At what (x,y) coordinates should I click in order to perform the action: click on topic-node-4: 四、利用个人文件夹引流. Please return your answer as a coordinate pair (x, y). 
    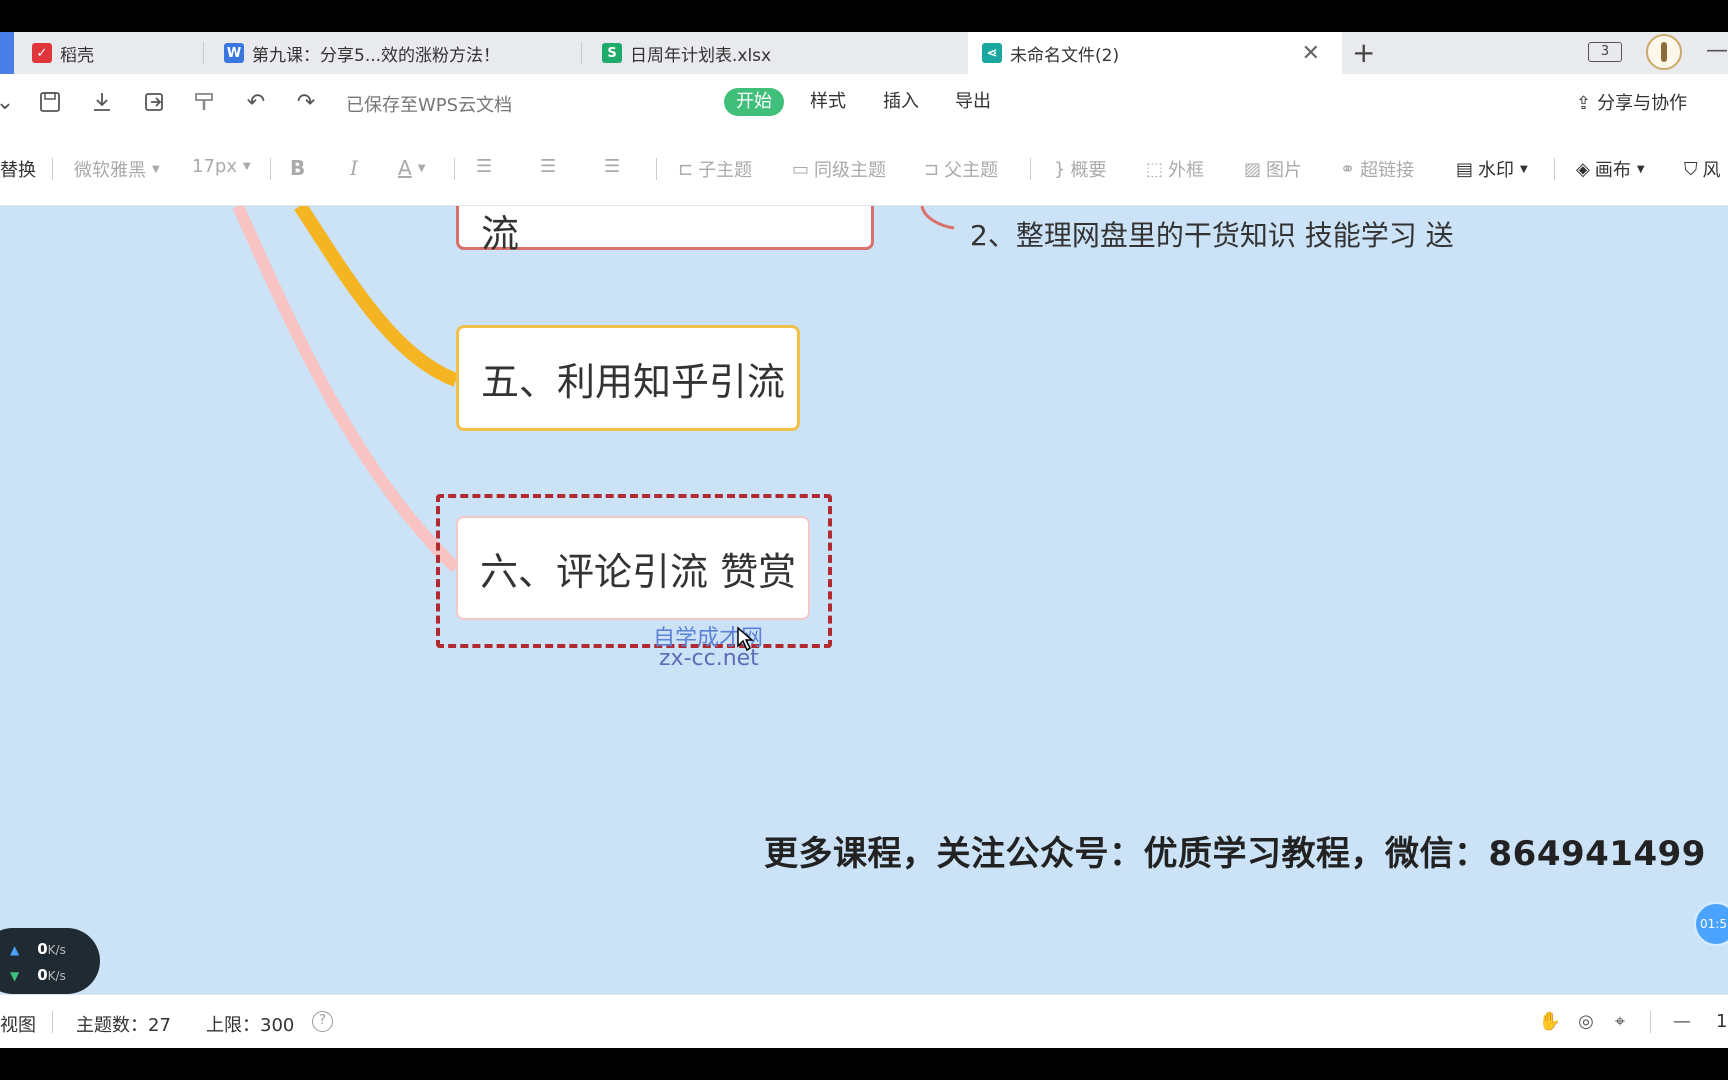
    Looking at the image, I should click on (665, 231).